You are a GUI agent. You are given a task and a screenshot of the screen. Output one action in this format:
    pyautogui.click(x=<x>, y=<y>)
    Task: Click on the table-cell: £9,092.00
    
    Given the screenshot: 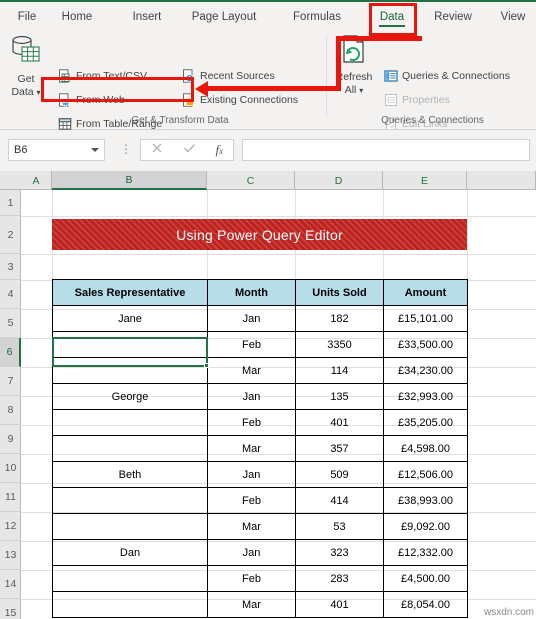 What is the action you would take?
    pyautogui.click(x=425, y=526)
    